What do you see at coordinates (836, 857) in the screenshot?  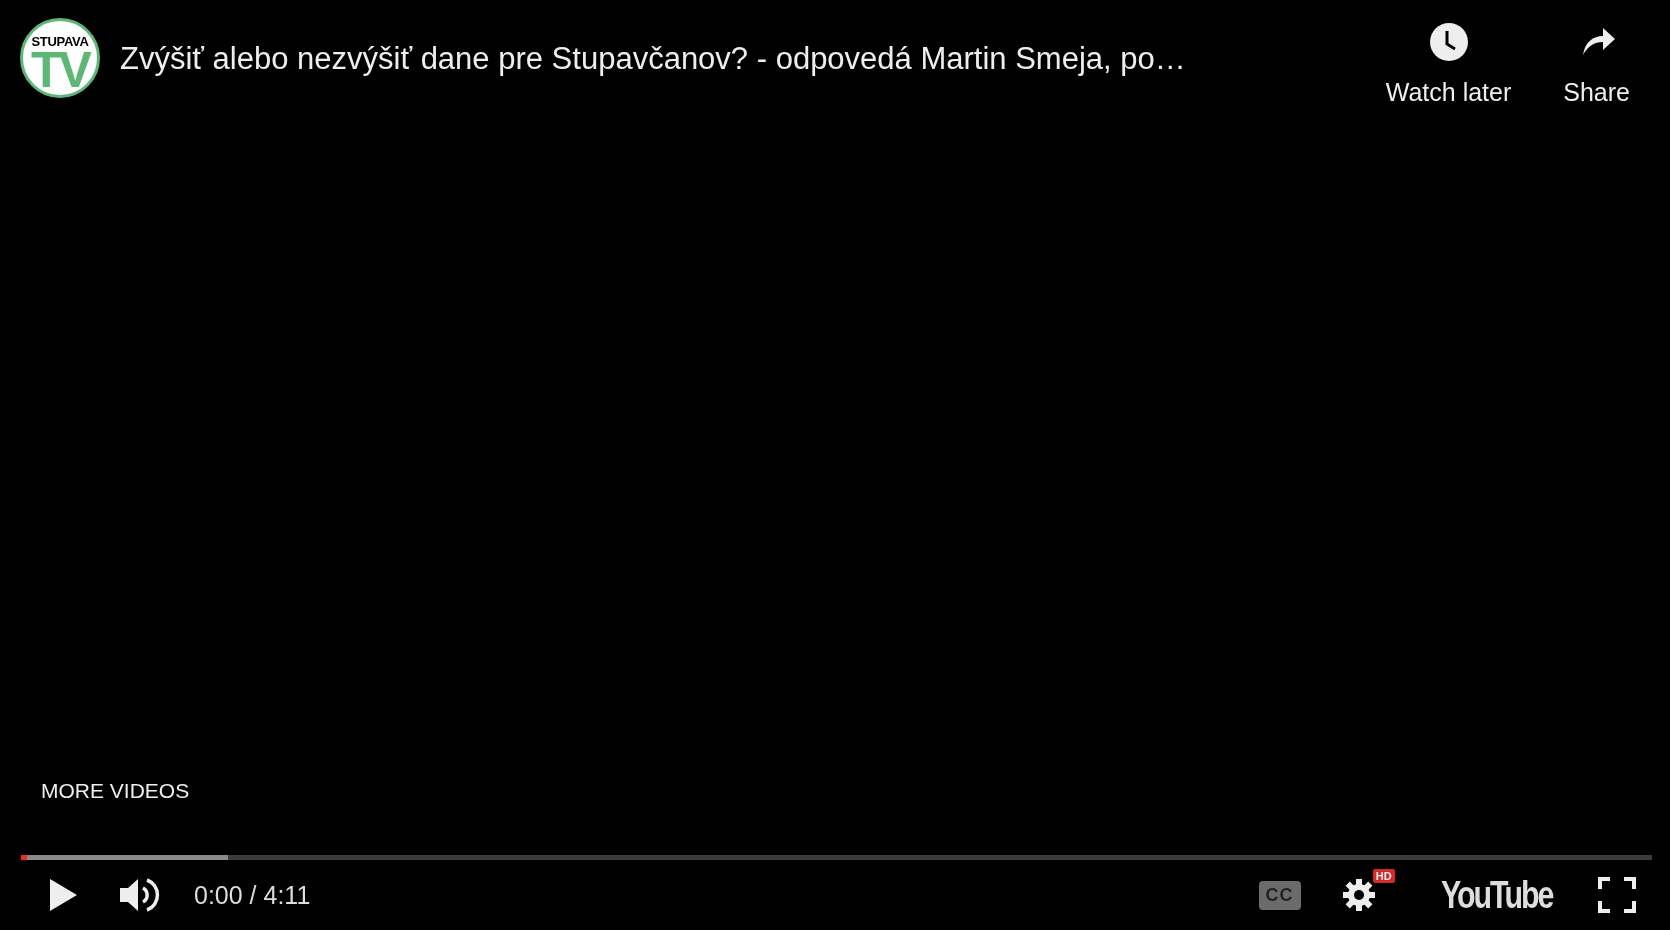 I see `progress-bar` at bounding box center [836, 857].